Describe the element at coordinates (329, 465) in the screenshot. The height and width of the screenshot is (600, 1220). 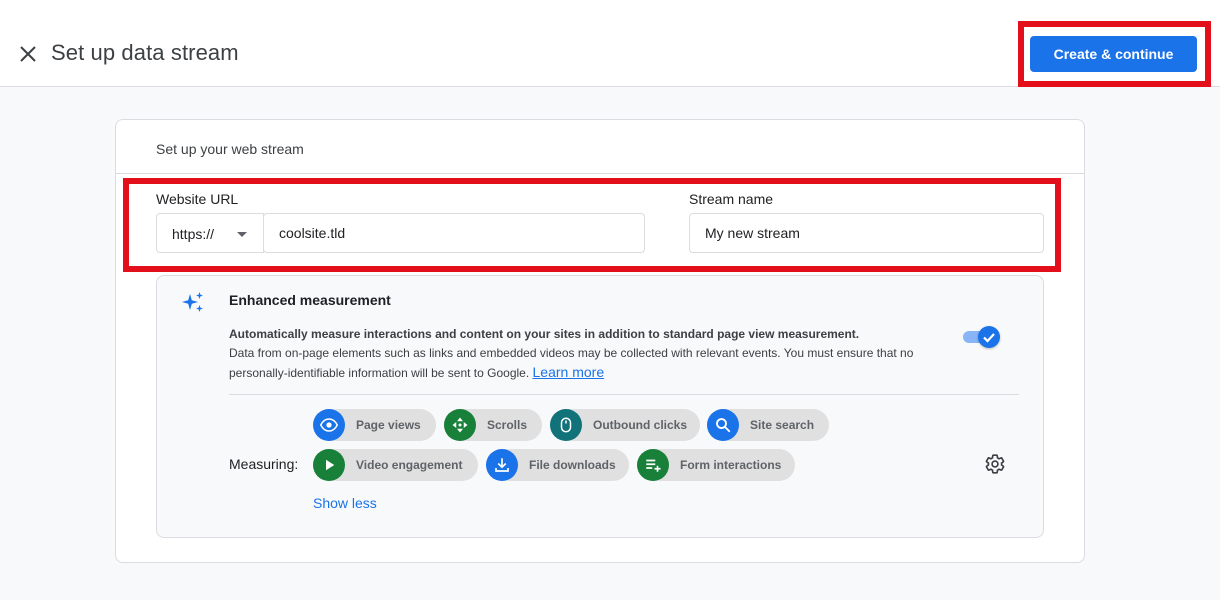
I see `play-icon` at that location.